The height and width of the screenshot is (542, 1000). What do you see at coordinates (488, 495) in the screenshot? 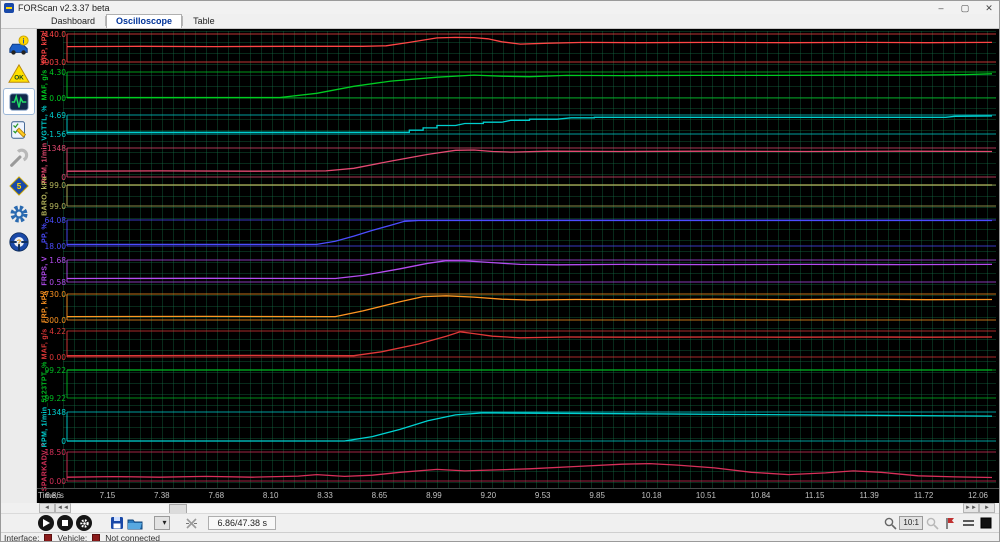
I see `time-tick-label: 9.20` at bounding box center [488, 495].